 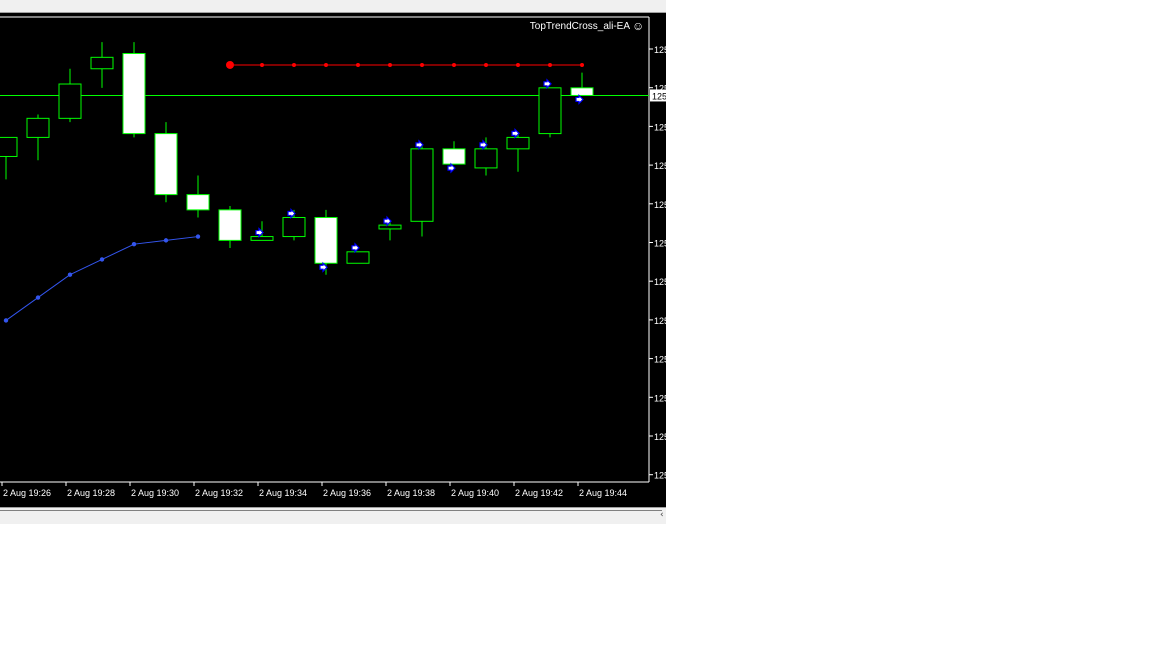 What do you see at coordinates (662, 515) in the screenshot?
I see `scroll-right-arrow-icon: ‹` at bounding box center [662, 515].